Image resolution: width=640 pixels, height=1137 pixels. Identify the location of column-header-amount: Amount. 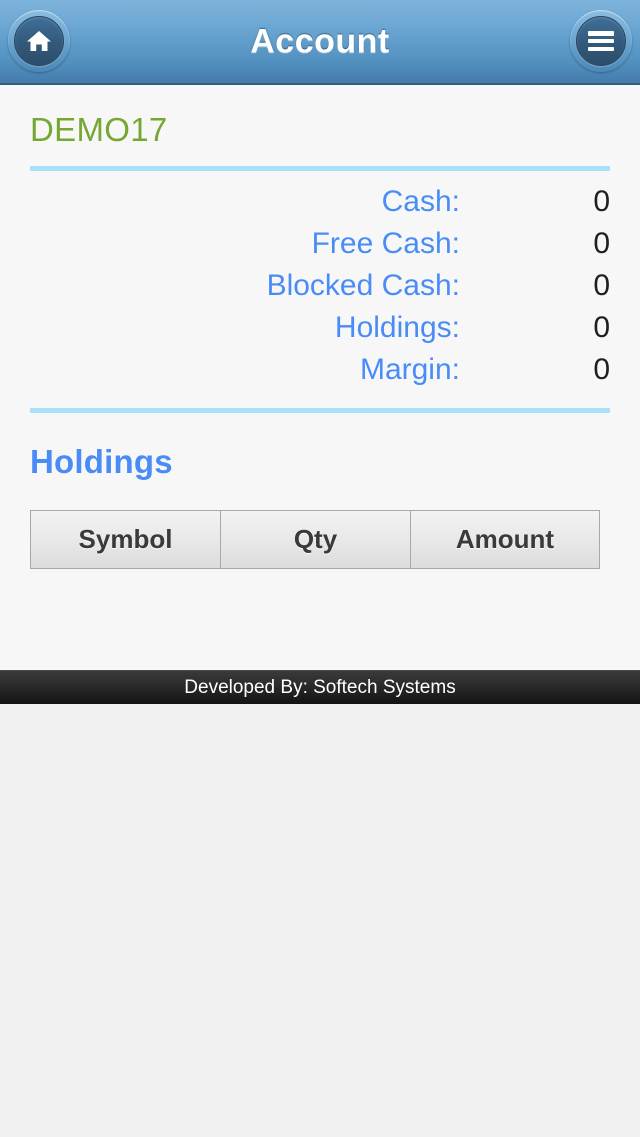
(505, 539).